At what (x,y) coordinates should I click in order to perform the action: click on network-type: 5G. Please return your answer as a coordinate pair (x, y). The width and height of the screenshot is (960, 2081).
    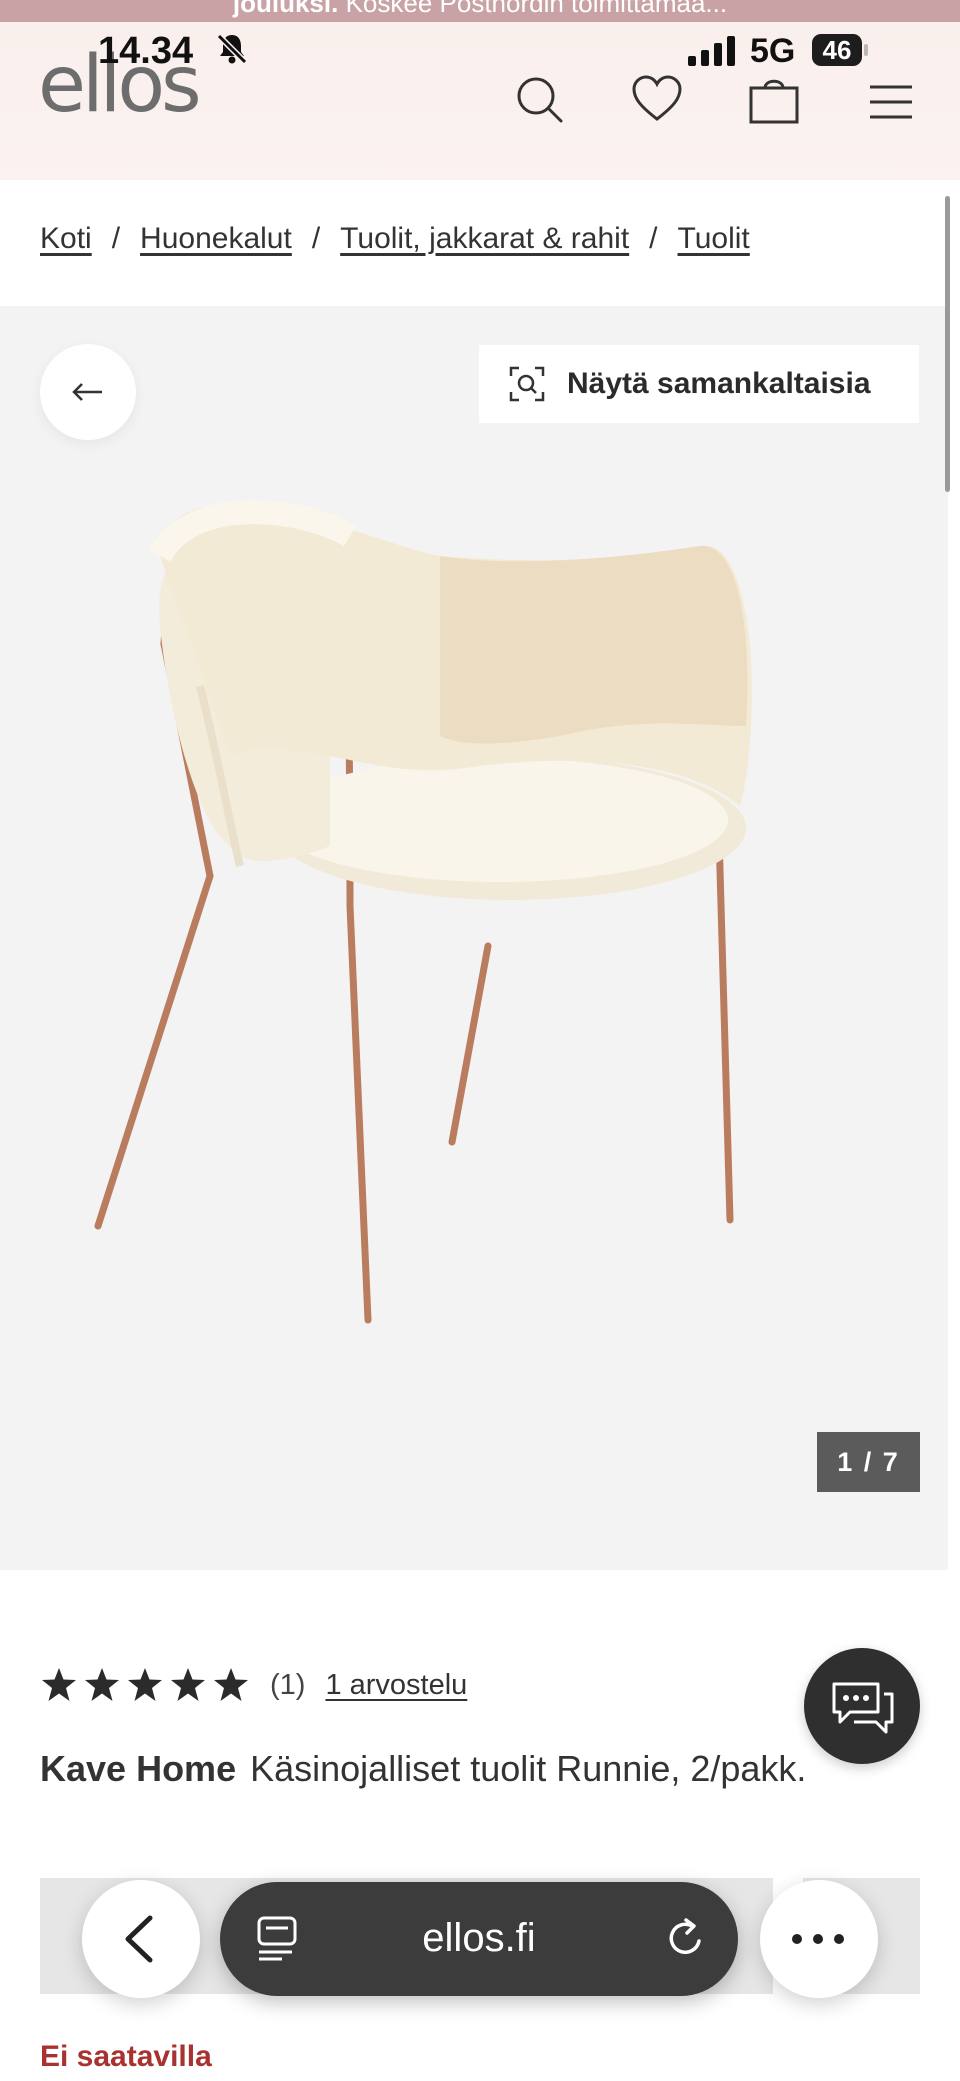
    Looking at the image, I should click on (773, 51).